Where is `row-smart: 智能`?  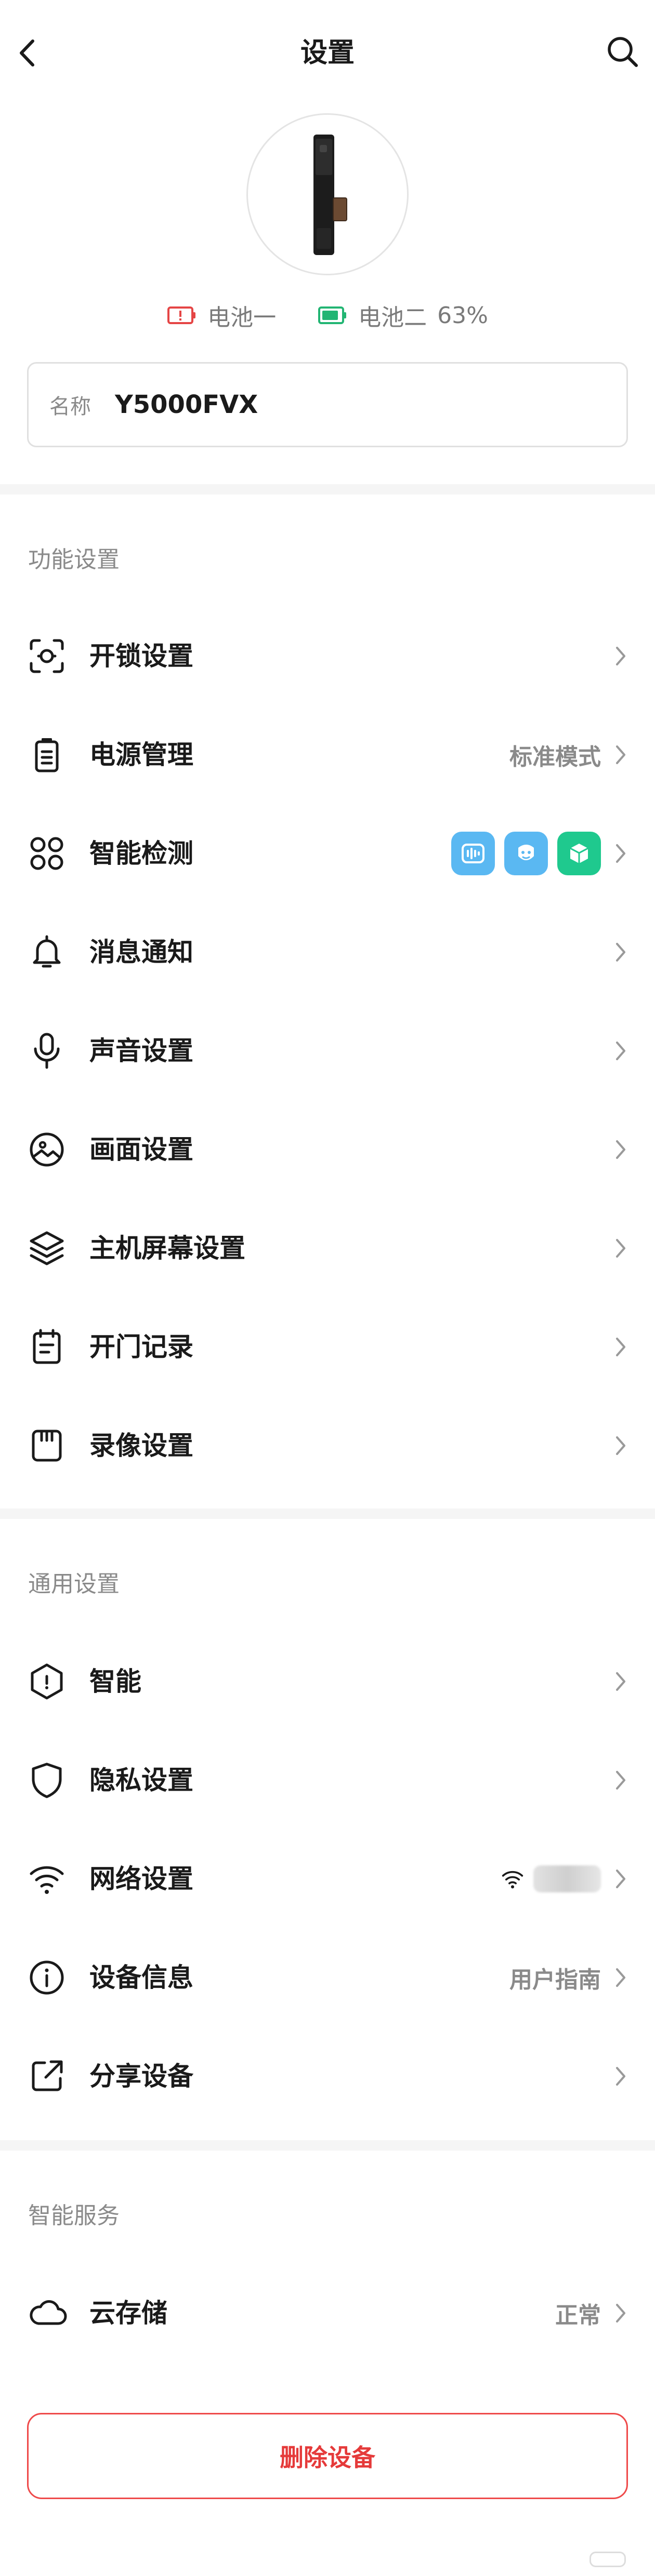 row-smart: 智能 is located at coordinates (327, 1681).